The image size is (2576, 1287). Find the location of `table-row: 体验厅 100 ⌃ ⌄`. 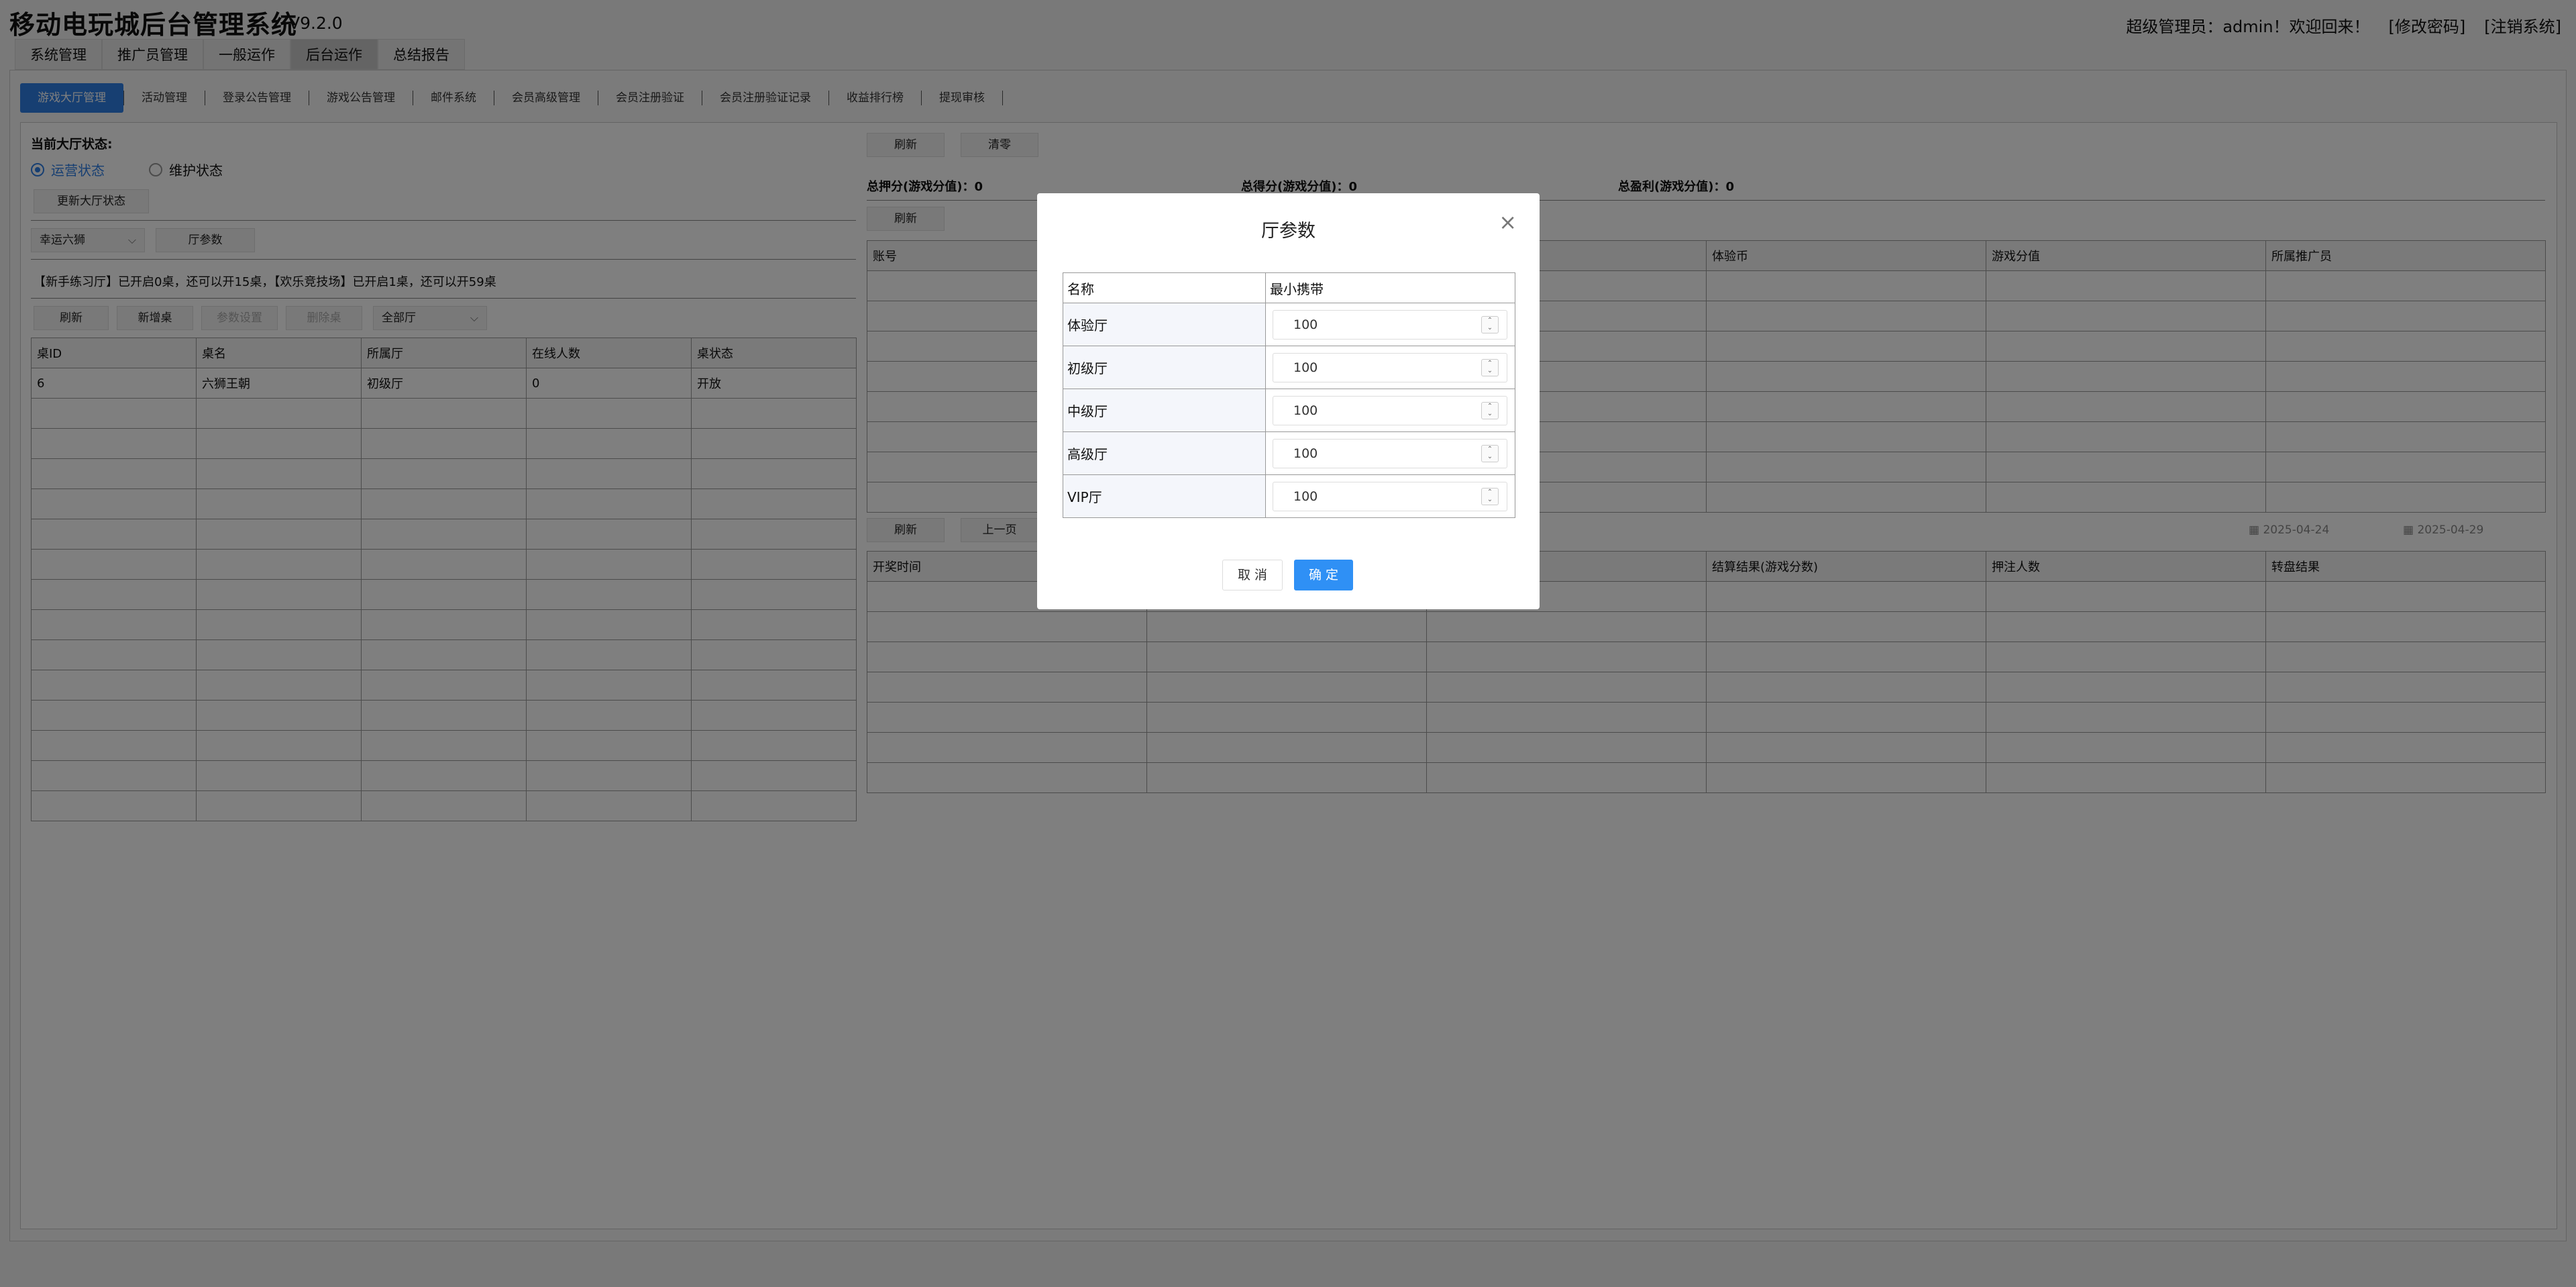

table-row: 体验厅 100 ⌃ ⌄ is located at coordinates (1289, 324).